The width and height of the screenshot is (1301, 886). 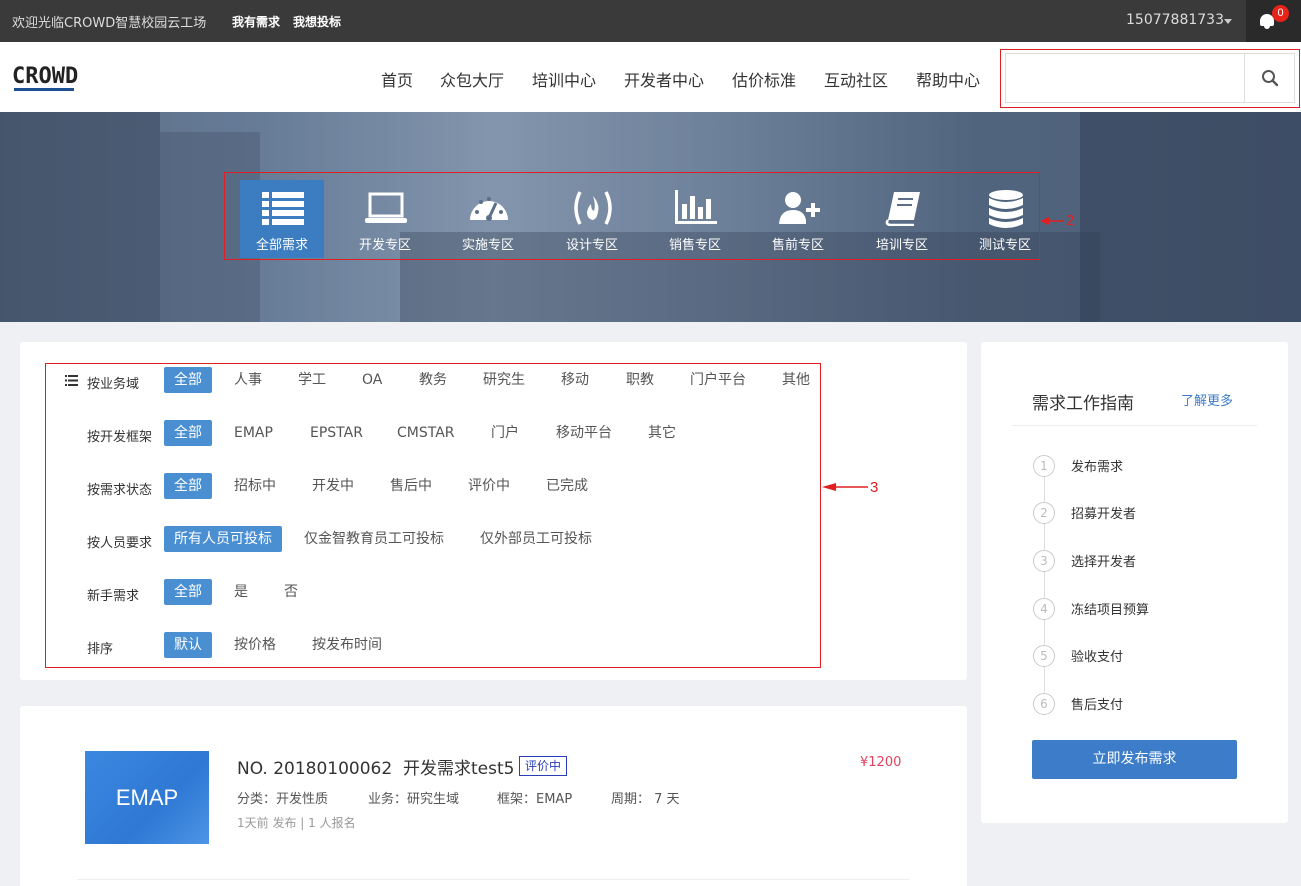 I want to click on nav-item-home: 首页, so click(x=397, y=79).